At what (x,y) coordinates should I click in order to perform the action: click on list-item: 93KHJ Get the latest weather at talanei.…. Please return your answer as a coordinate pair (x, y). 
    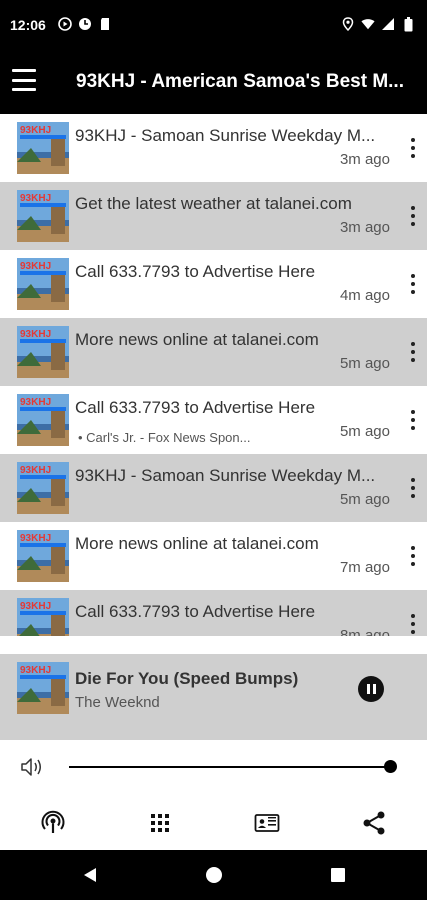
    Looking at the image, I should click on (213, 216).